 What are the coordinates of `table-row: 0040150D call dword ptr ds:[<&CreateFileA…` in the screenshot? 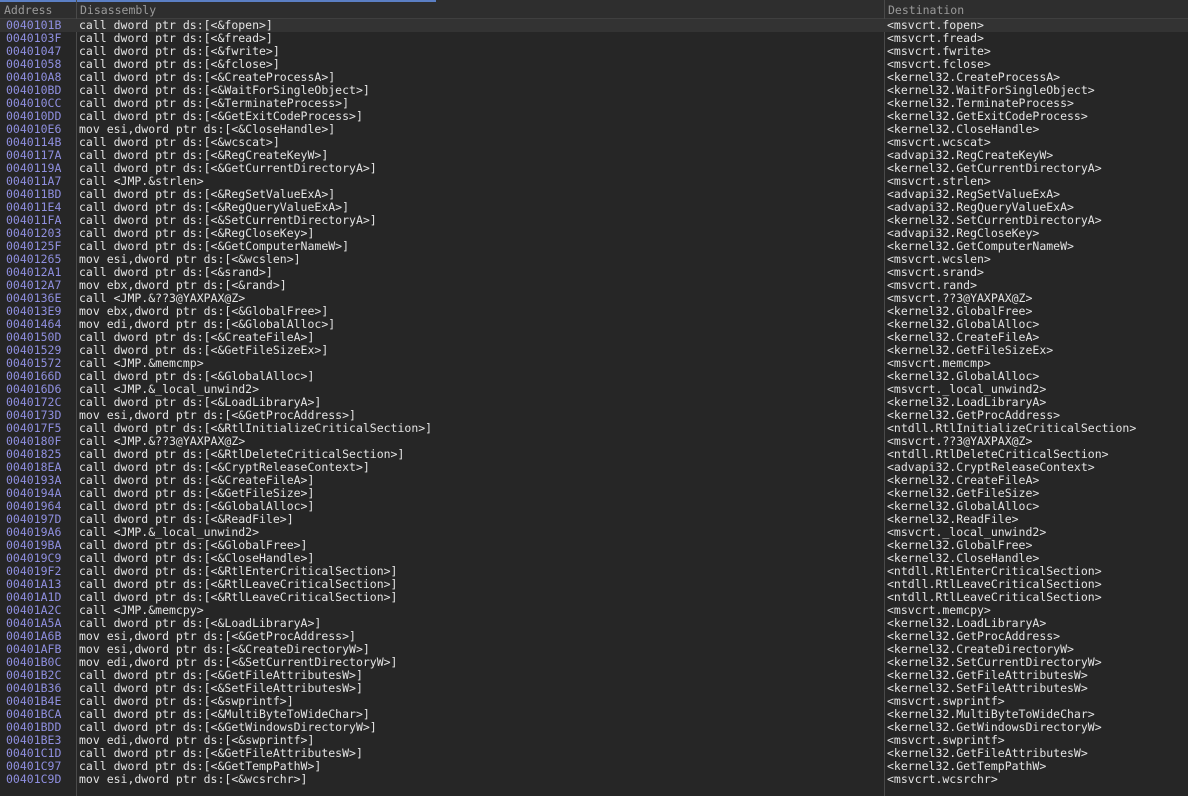 It's located at (594, 337).